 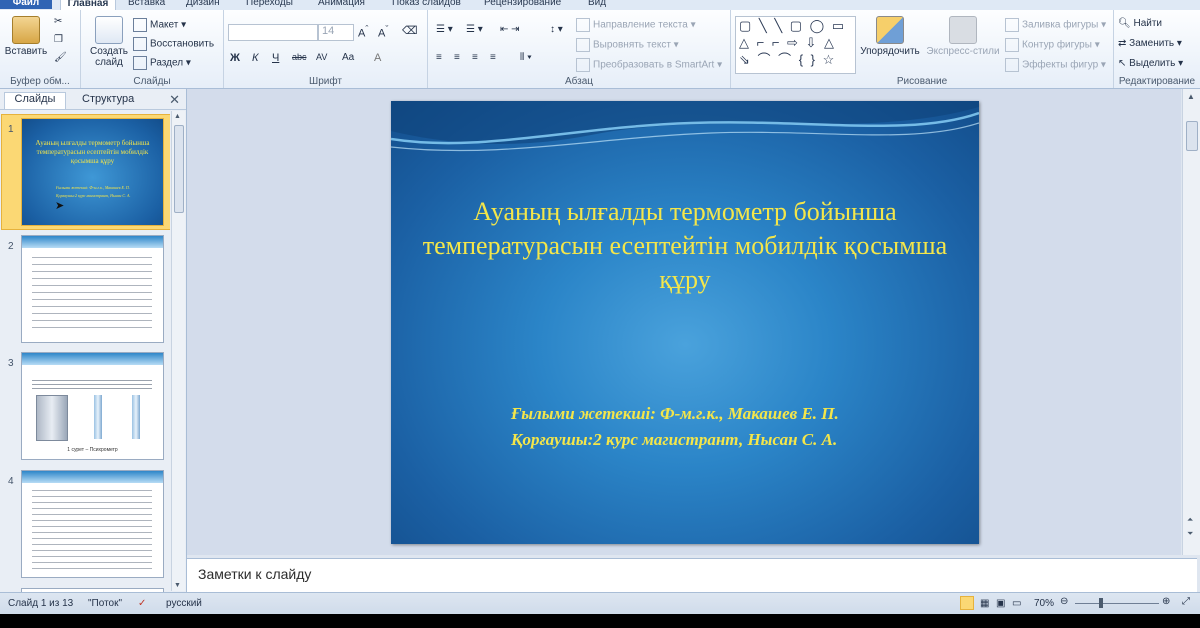 I want to click on shape-effects-button: Эффекты фигур ▾, so click(x=1055, y=65).